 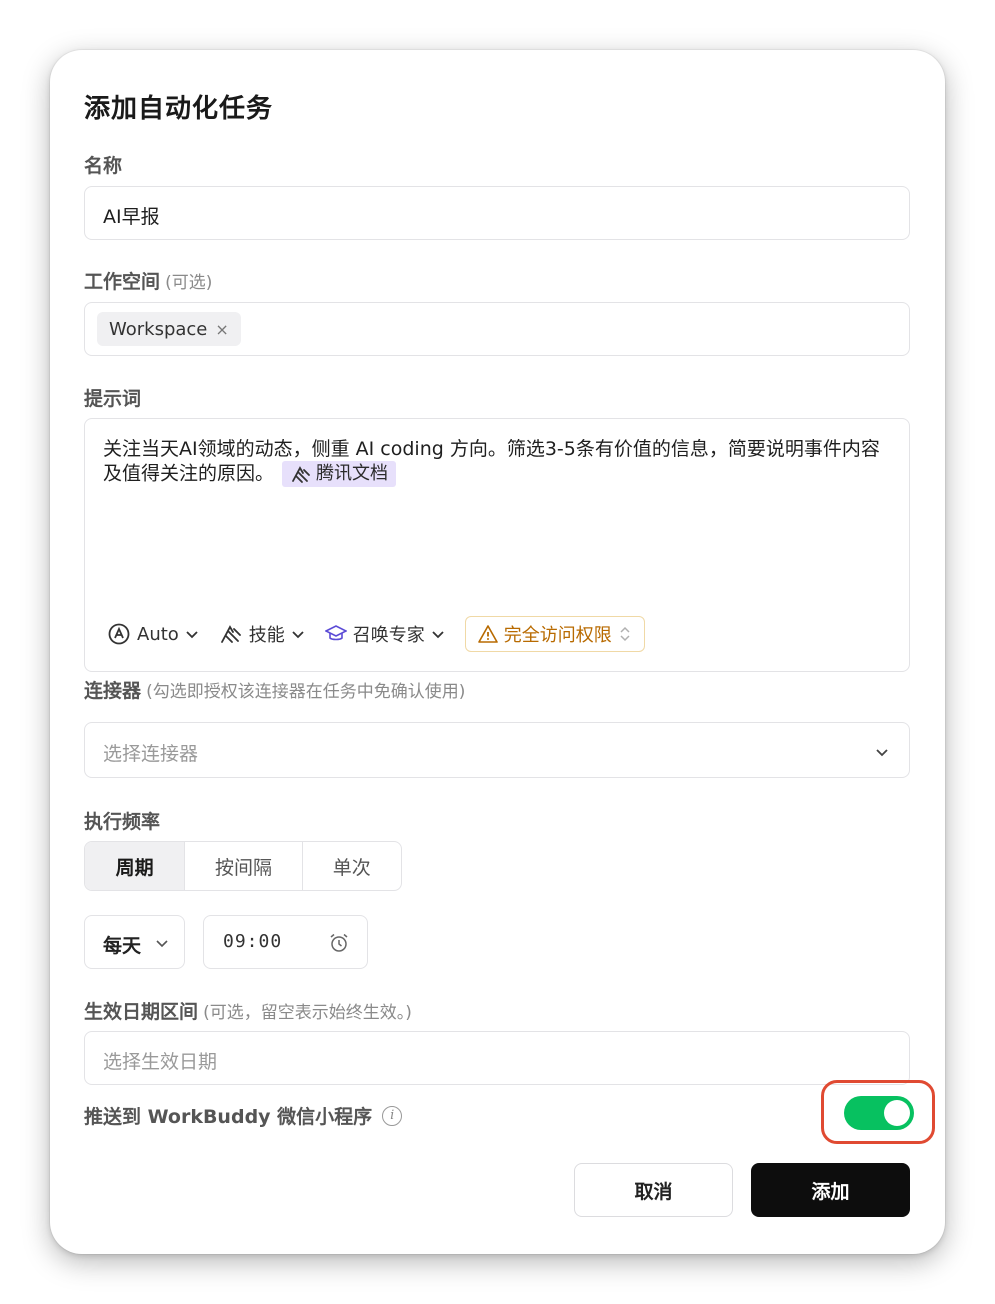 I want to click on connector-placeholder: 选择连接器, so click(x=151, y=754).